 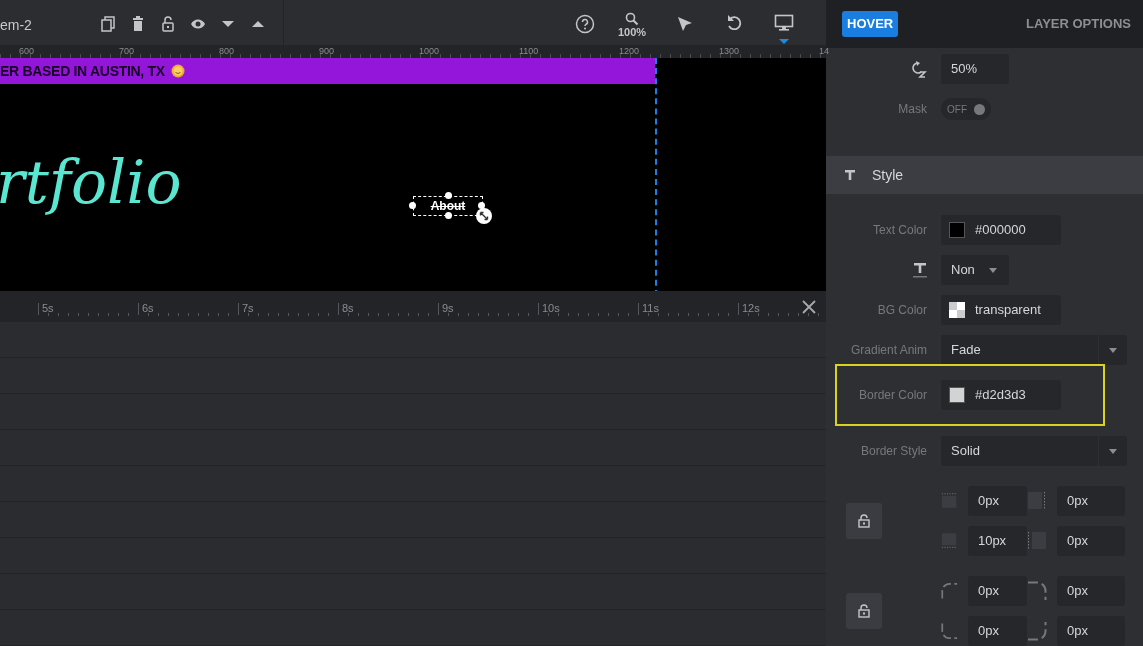 I want to click on zoom-button: 100%, so click(x=632, y=25).